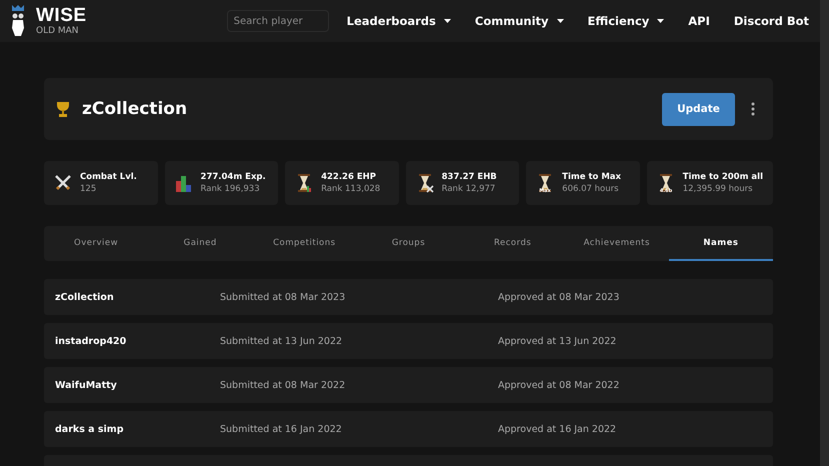  Describe the element at coordinates (469, 177) in the screenshot. I see `stat-title: 837.27 EHB` at that location.